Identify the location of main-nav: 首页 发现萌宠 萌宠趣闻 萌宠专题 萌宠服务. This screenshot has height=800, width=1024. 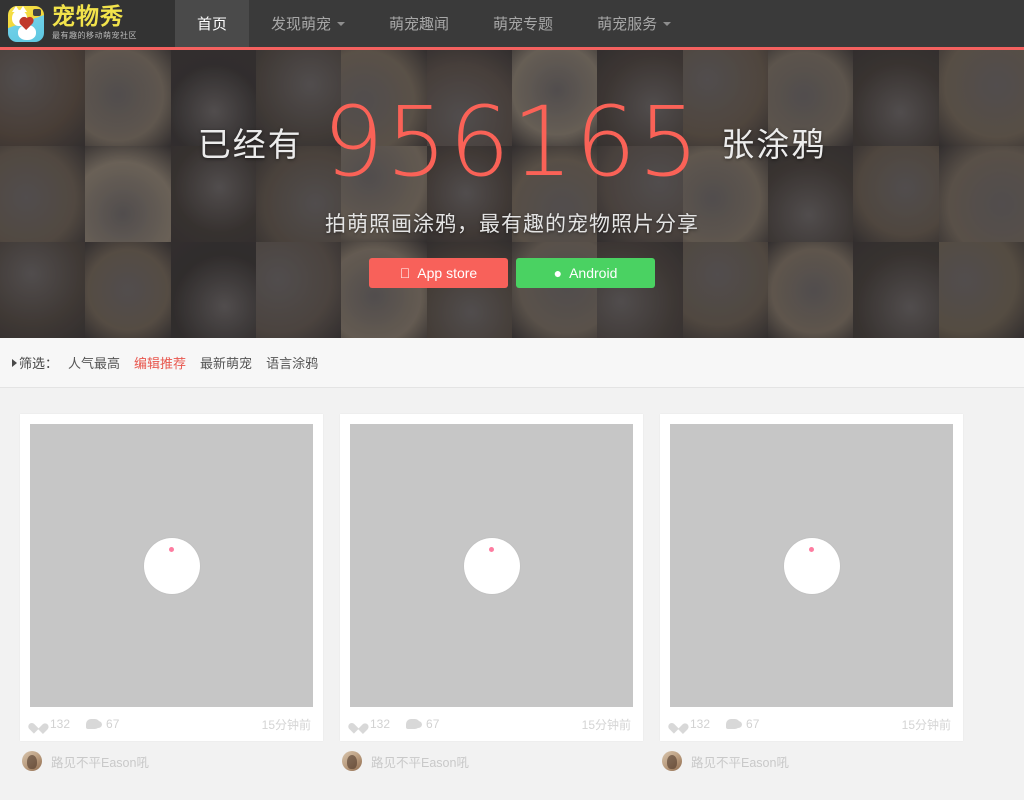
(434, 23).